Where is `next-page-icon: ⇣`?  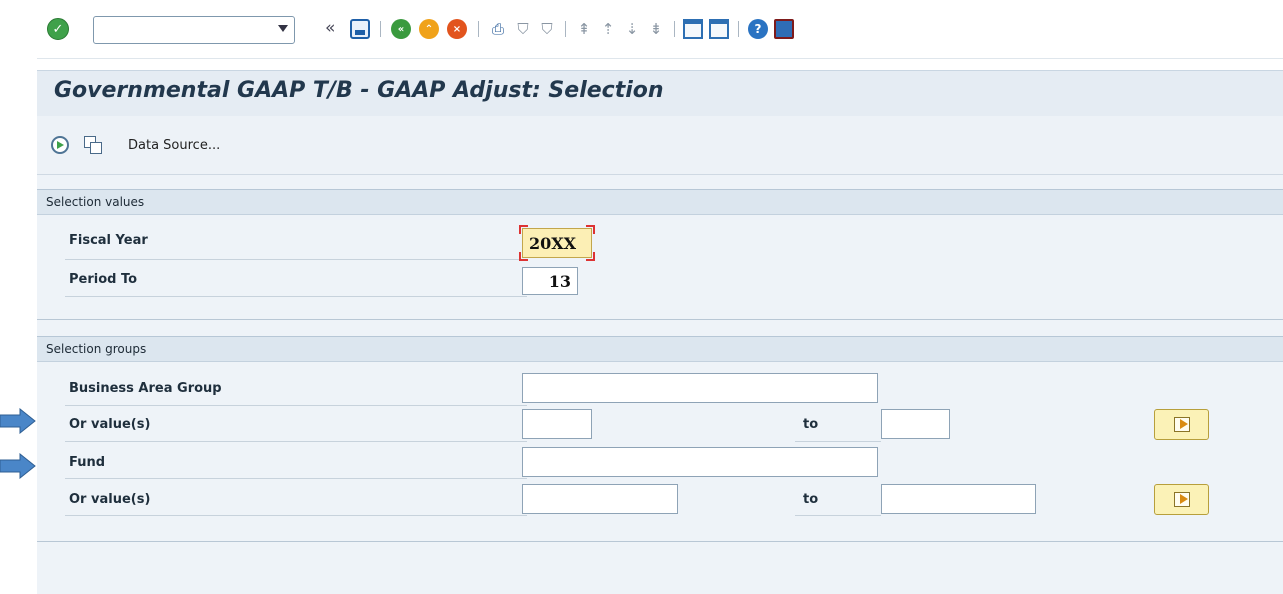
next-page-icon: ⇣ is located at coordinates (632, 29).